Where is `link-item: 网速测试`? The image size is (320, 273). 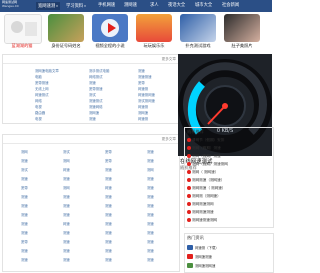 link-item: 网速测试 is located at coordinates (42, 95).